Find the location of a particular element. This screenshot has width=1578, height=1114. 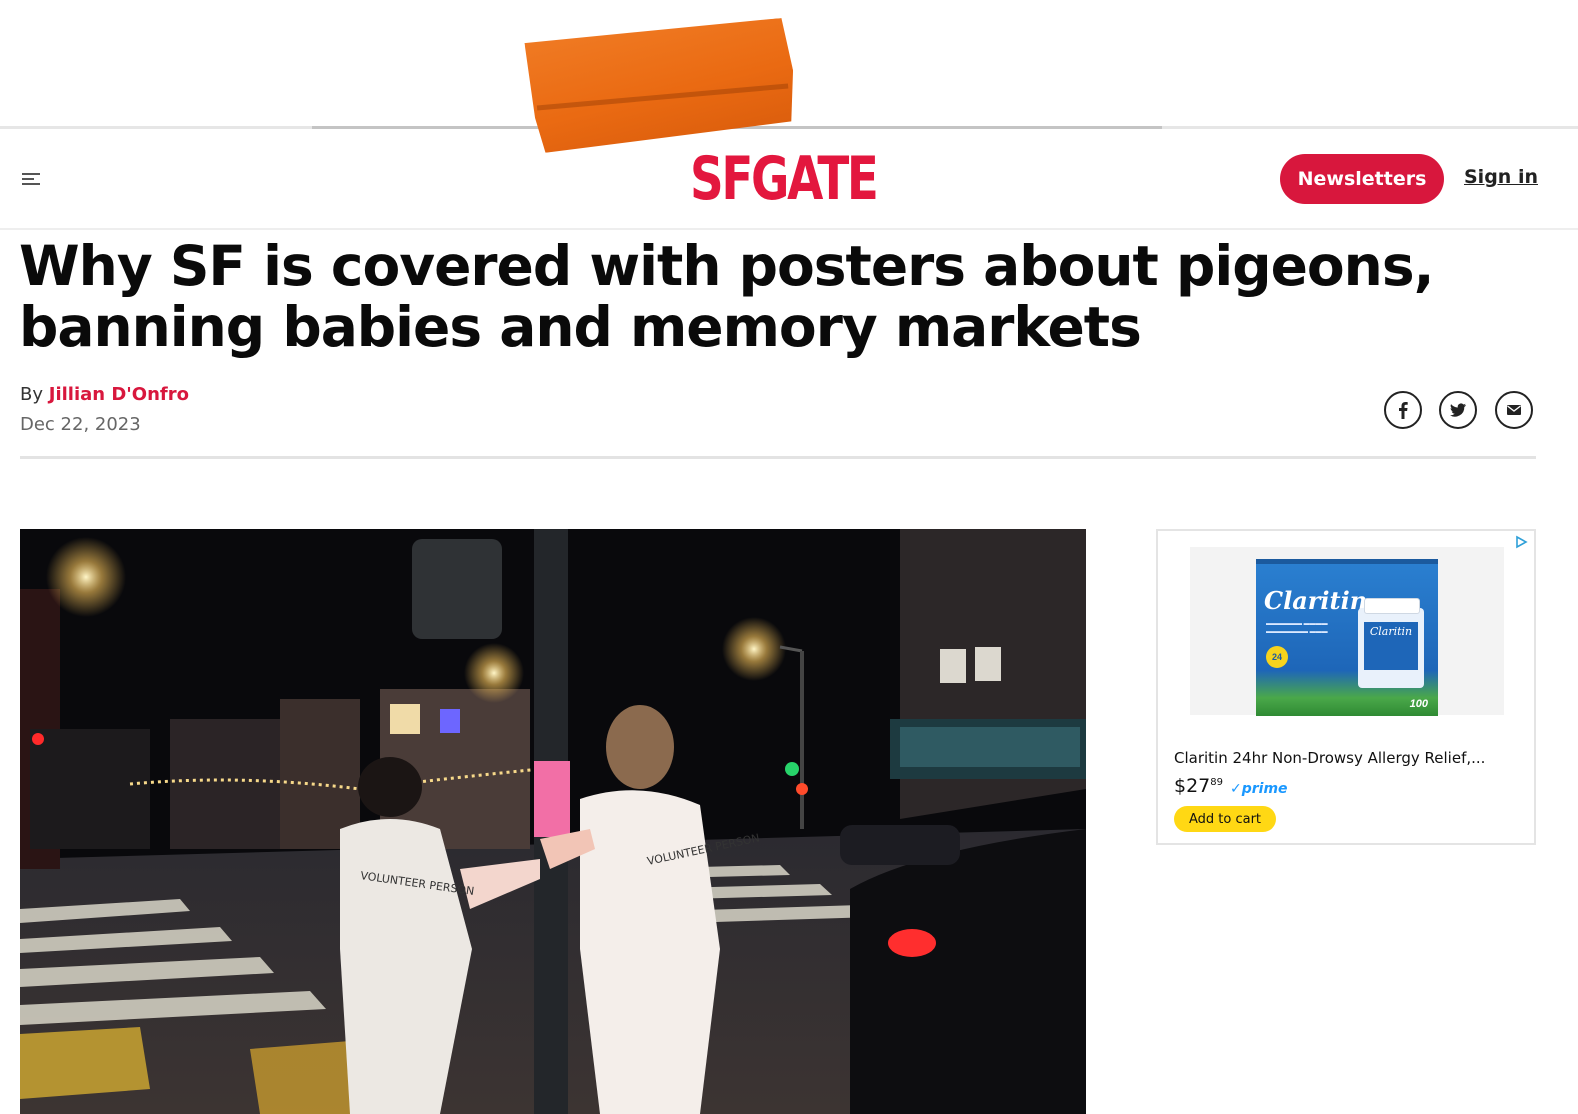

byline: By Jillian D'Onfro is located at coordinates (104, 394).